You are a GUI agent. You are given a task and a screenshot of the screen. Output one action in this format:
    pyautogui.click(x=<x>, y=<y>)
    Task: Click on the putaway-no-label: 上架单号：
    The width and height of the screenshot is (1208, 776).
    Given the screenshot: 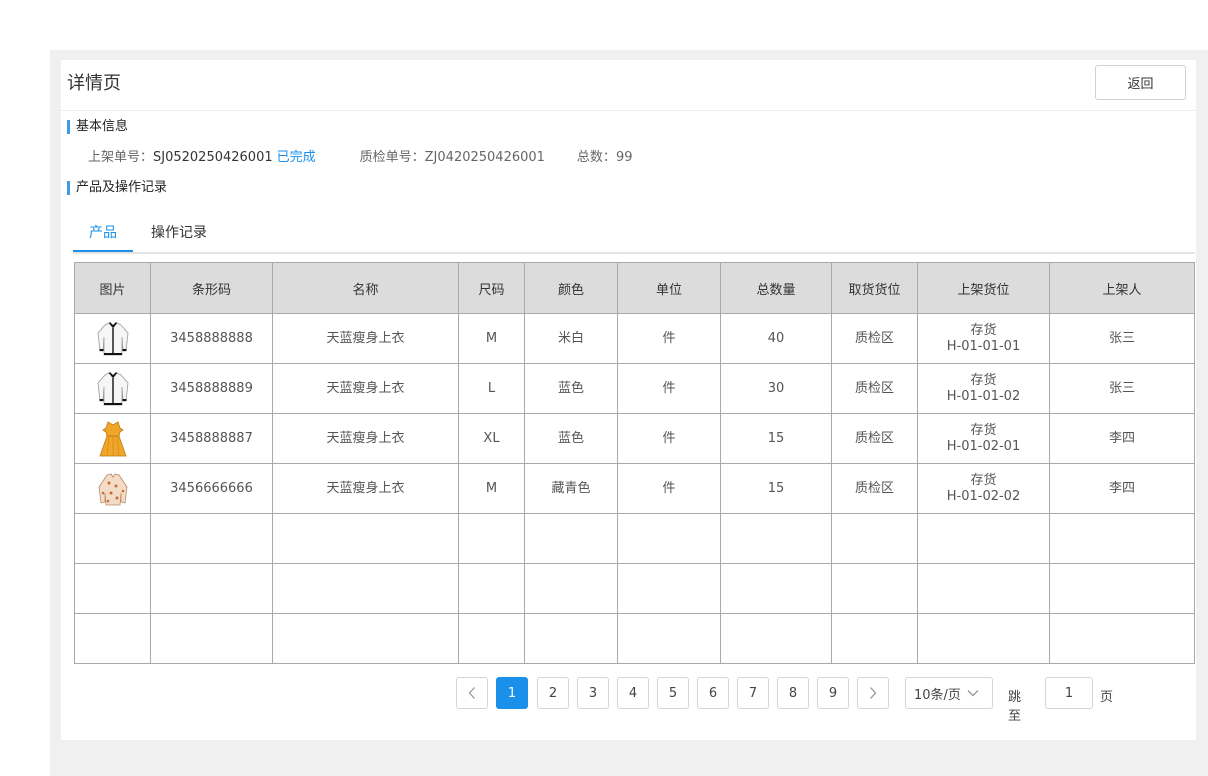 What is the action you would take?
    pyautogui.click(x=121, y=157)
    